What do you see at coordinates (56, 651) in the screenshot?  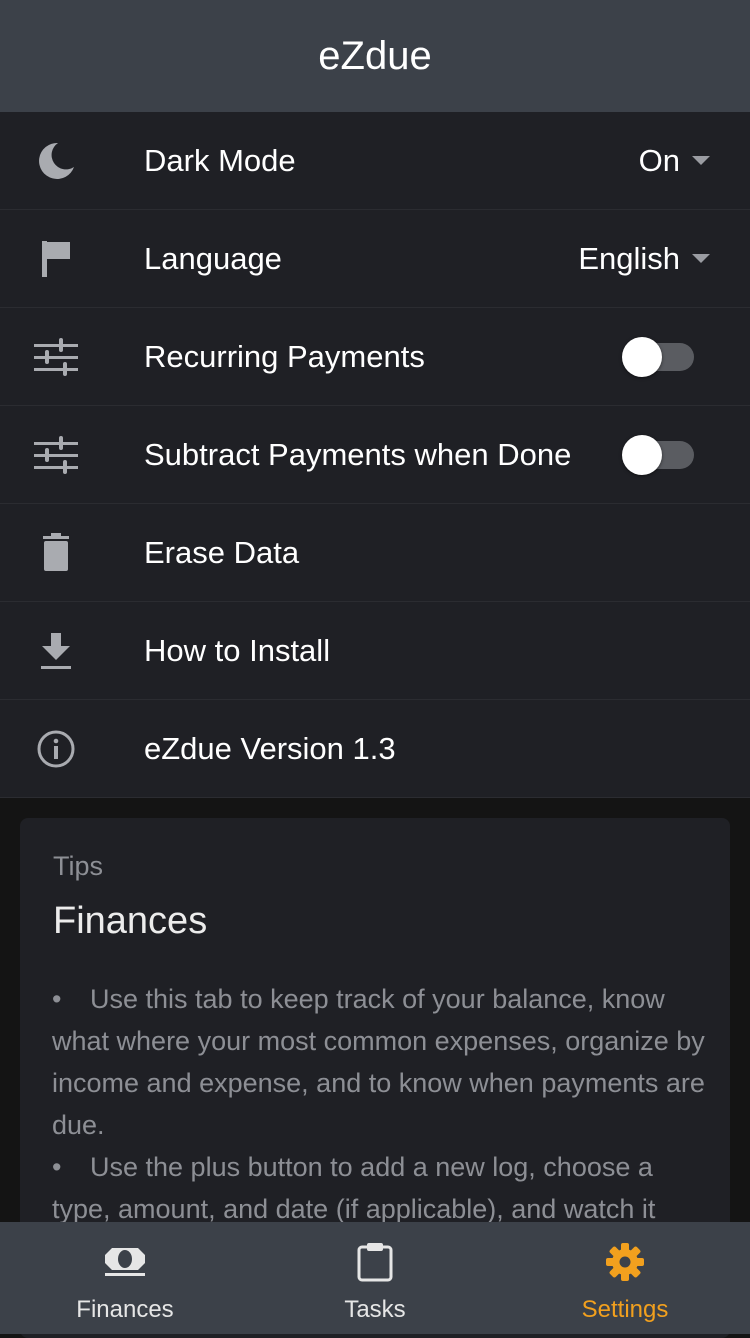 I see `download-icon` at bounding box center [56, 651].